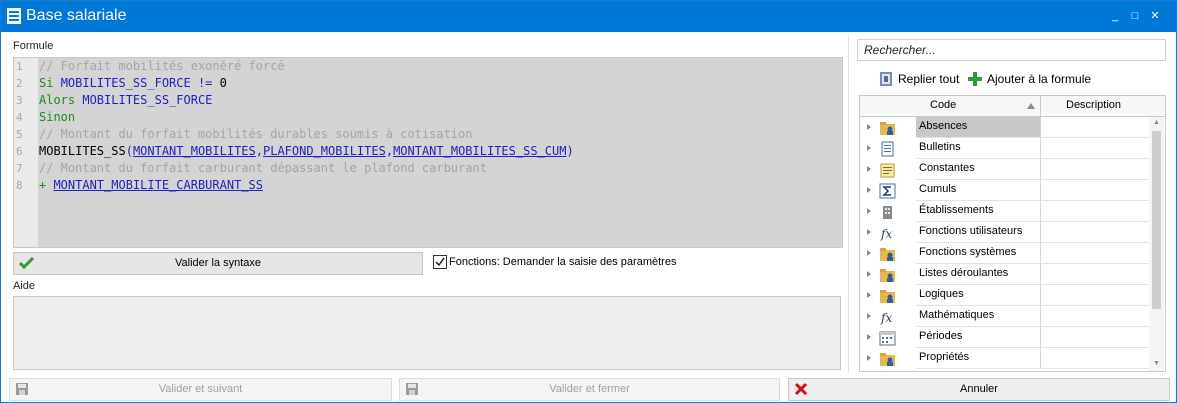 The height and width of the screenshot is (403, 1177). What do you see at coordinates (194, 151) in the screenshot?
I see `code-token: MONTANT_MOBILITES` at bounding box center [194, 151].